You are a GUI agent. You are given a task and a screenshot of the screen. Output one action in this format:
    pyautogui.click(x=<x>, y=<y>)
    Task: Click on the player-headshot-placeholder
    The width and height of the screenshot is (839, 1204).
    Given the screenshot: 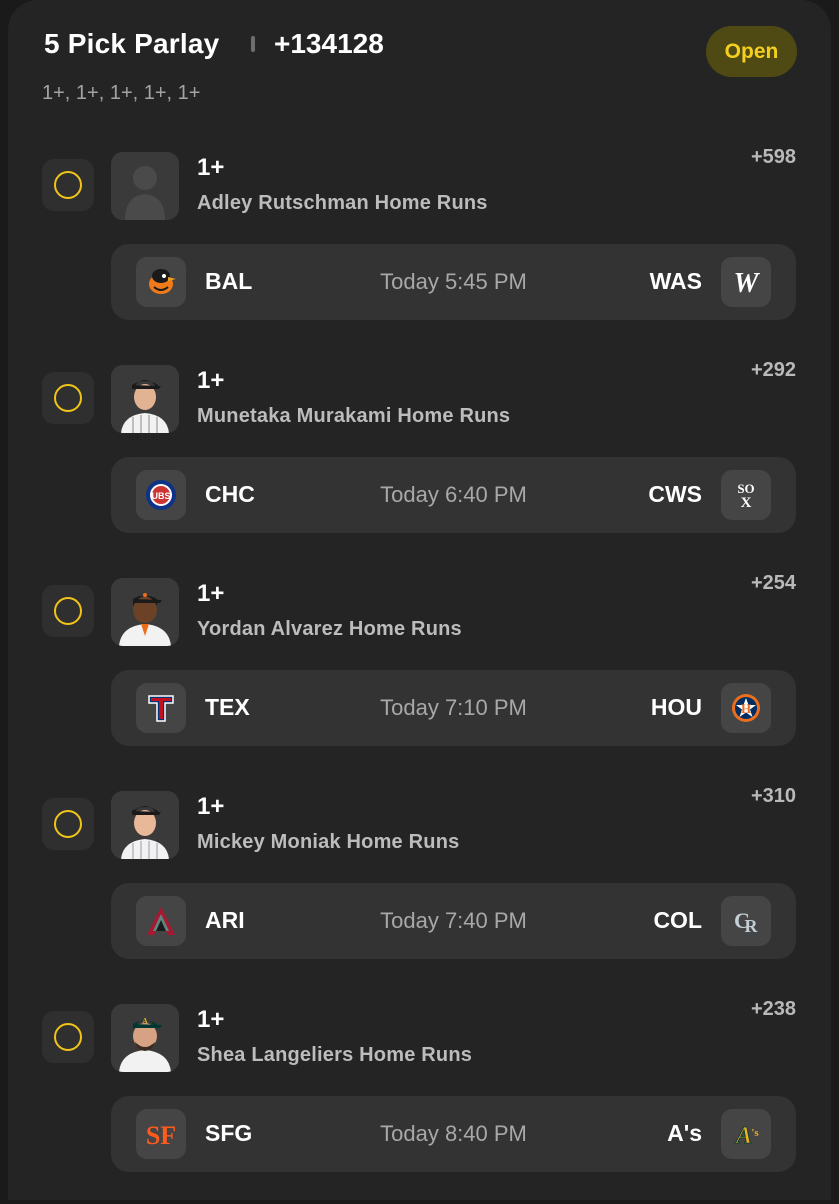 What is the action you would take?
    pyautogui.click(x=145, y=186)
    